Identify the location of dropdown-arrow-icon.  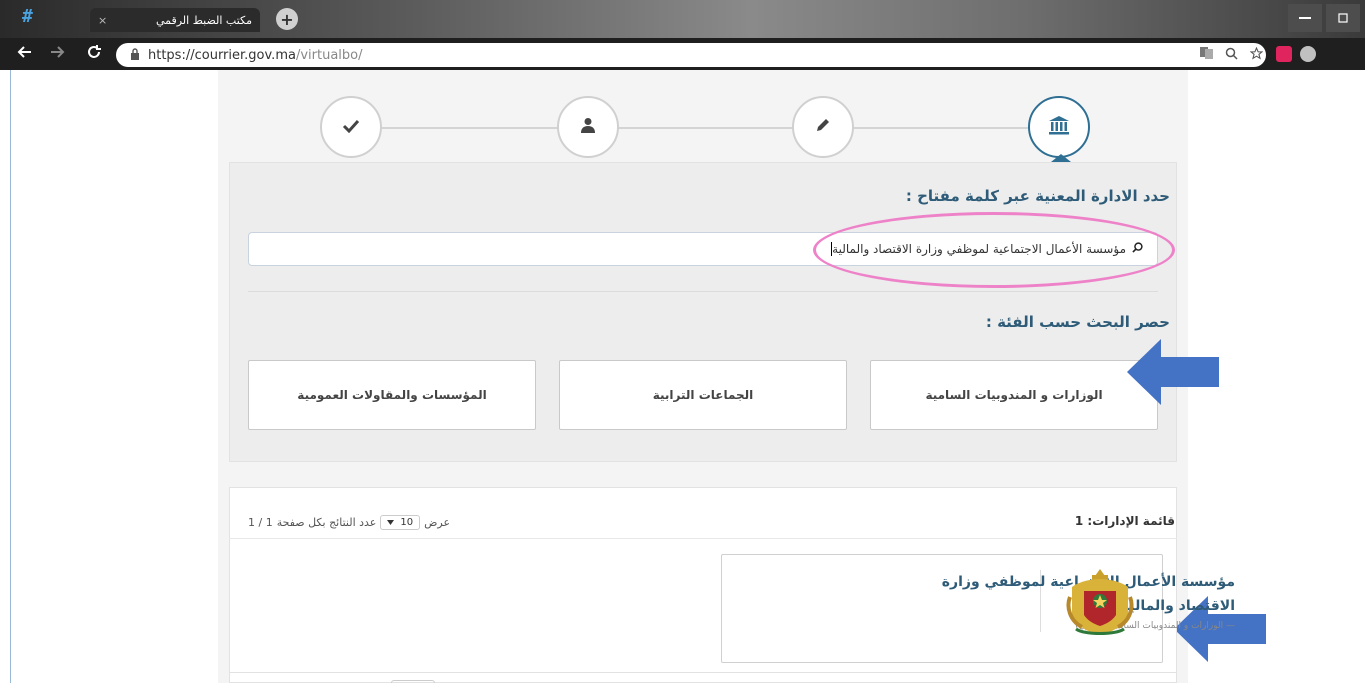
(391, 522).